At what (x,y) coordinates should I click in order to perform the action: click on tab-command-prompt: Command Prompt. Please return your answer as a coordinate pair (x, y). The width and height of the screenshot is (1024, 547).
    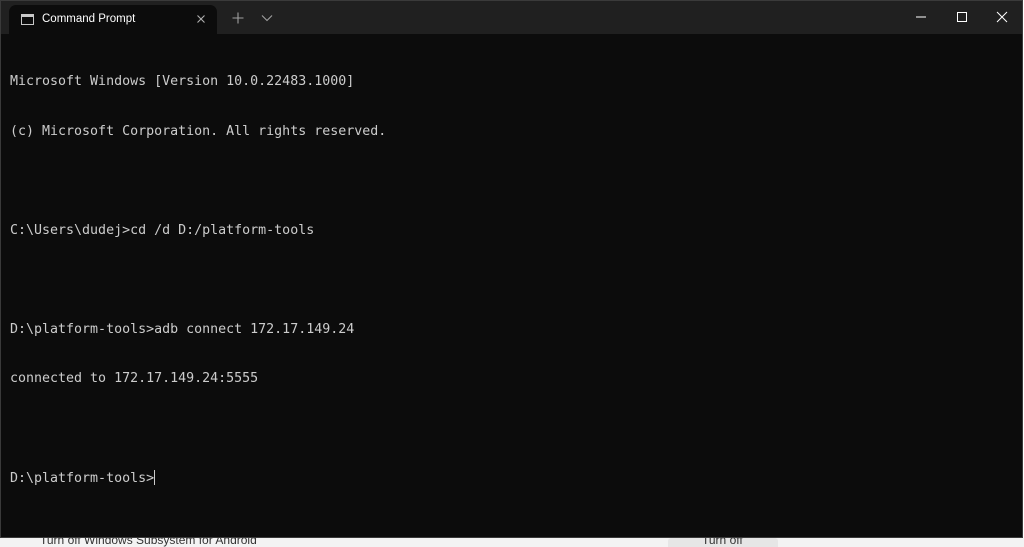
    Looking at the image, I should click on (113, 19).